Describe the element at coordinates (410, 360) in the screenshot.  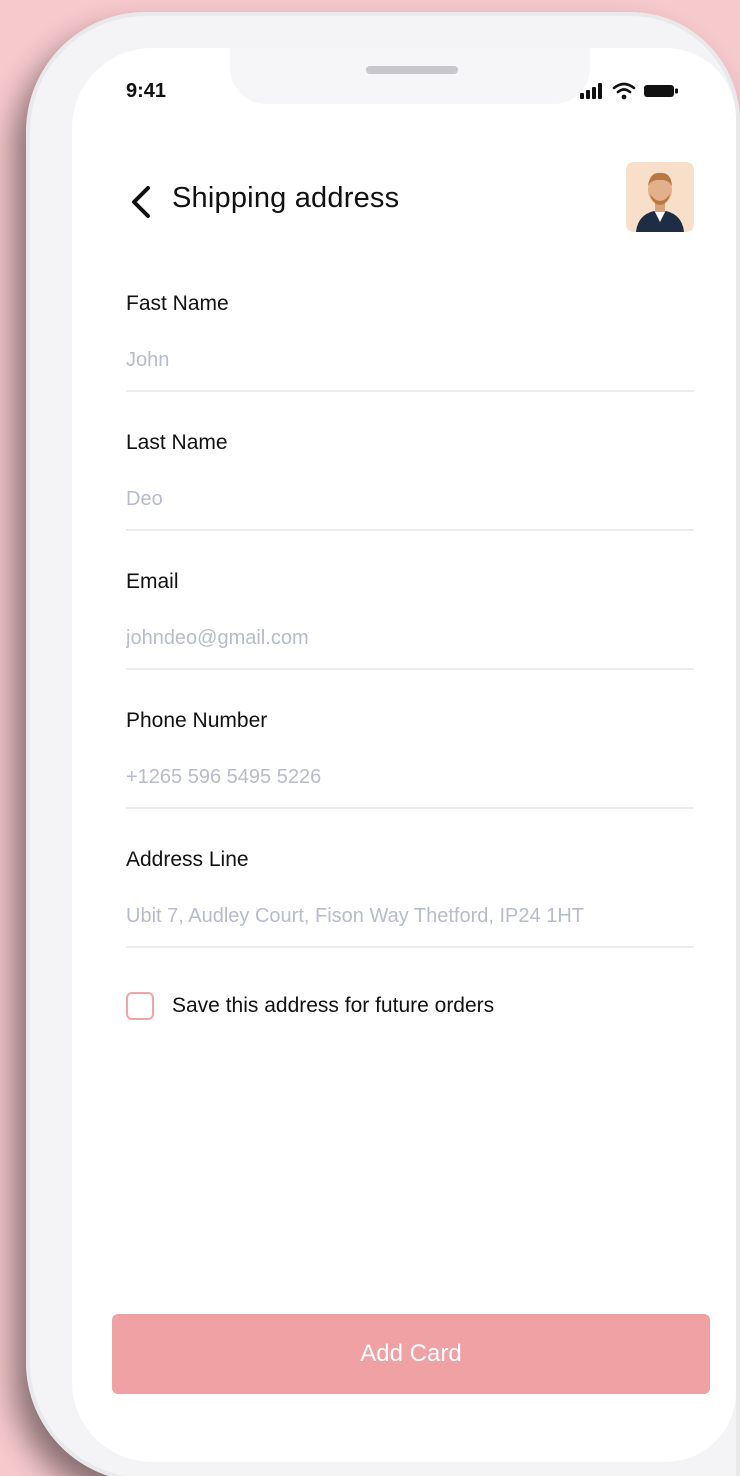
I see `first-name-input` at that location.